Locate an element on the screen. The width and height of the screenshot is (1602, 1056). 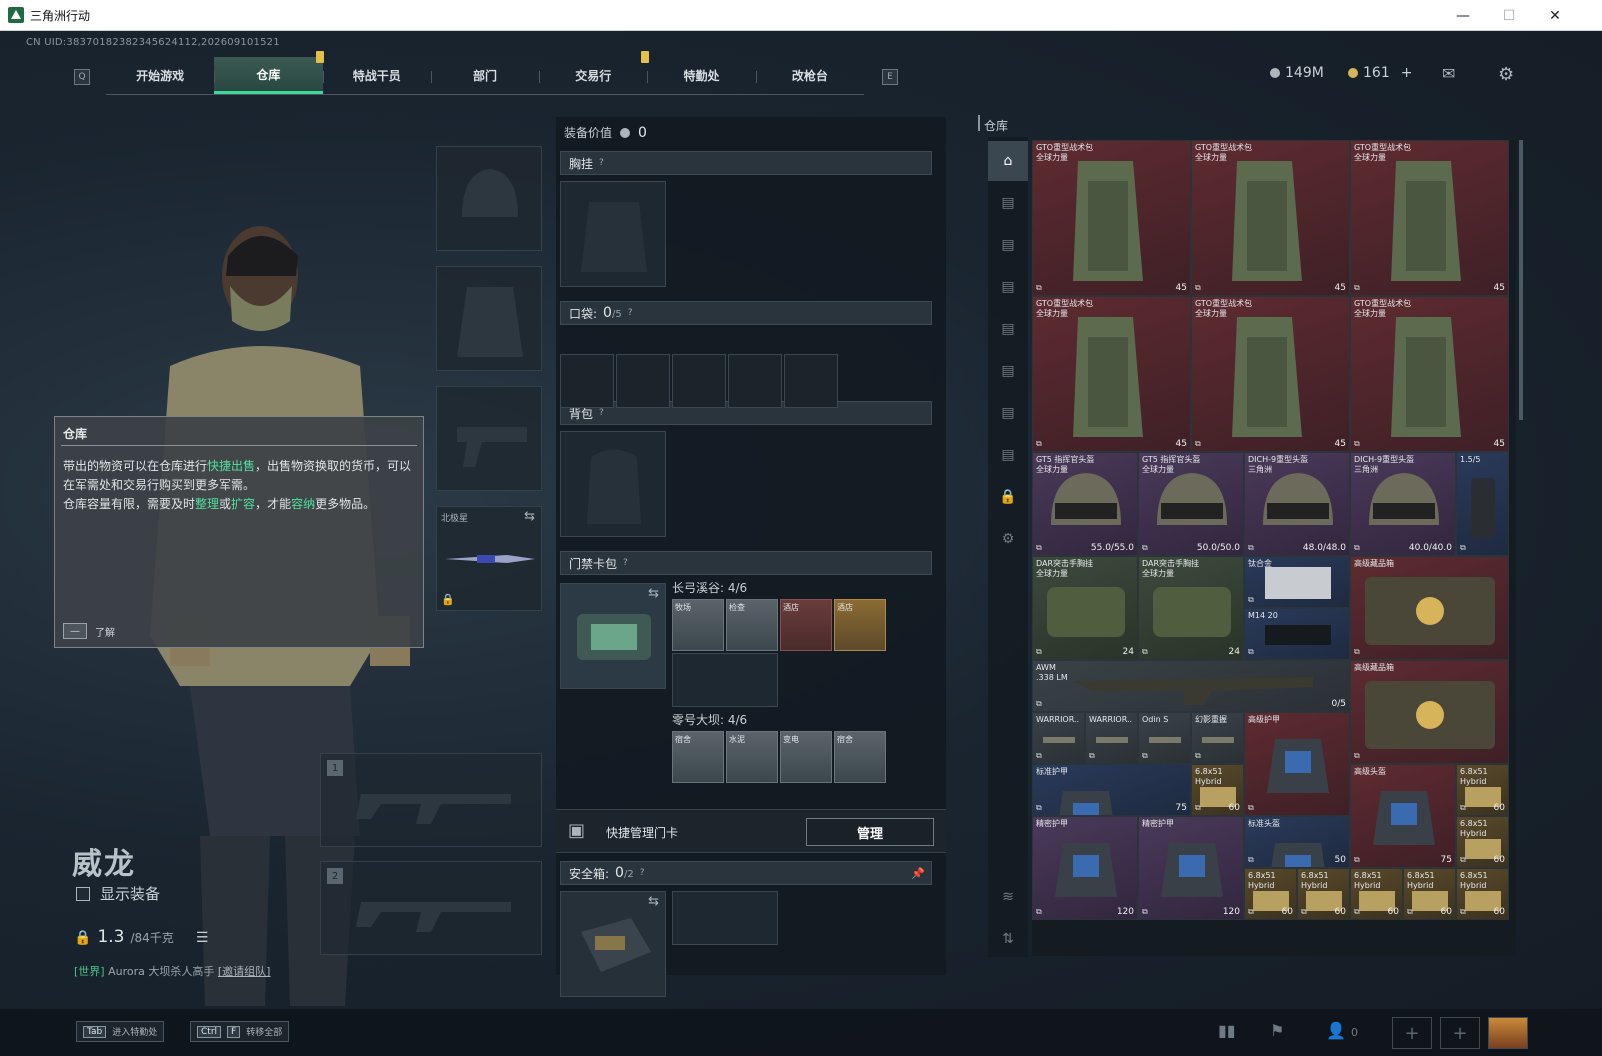
warehouse-settings-icon: ⚙ is located at coordinates (1008, 539).